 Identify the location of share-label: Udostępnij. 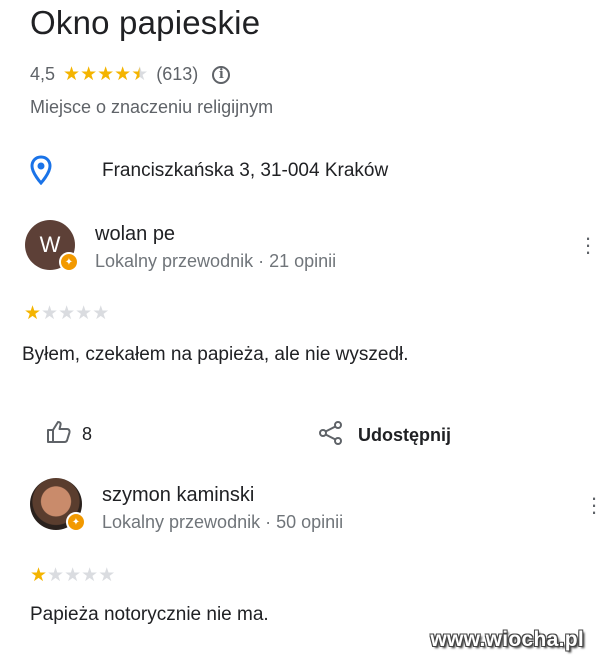
(404, 435).